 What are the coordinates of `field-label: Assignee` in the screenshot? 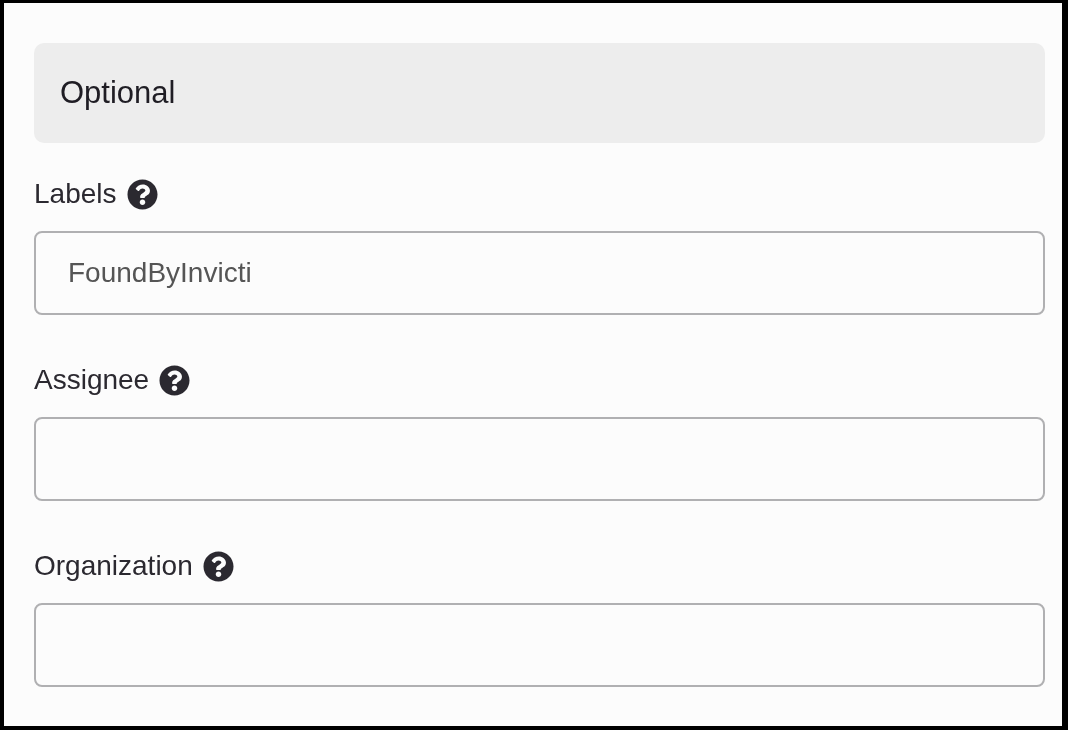 It's located at (92, 380).